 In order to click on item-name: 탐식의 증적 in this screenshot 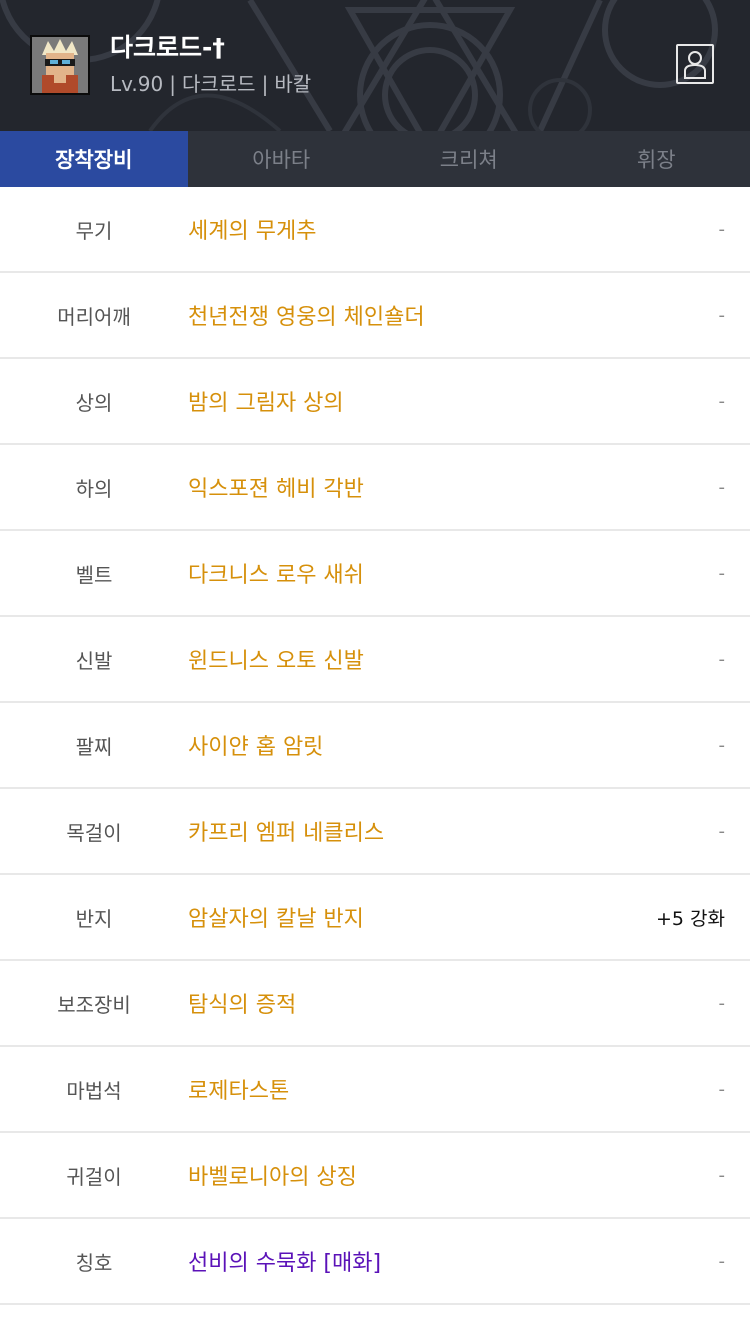, I will do `click(242, 1005)`.